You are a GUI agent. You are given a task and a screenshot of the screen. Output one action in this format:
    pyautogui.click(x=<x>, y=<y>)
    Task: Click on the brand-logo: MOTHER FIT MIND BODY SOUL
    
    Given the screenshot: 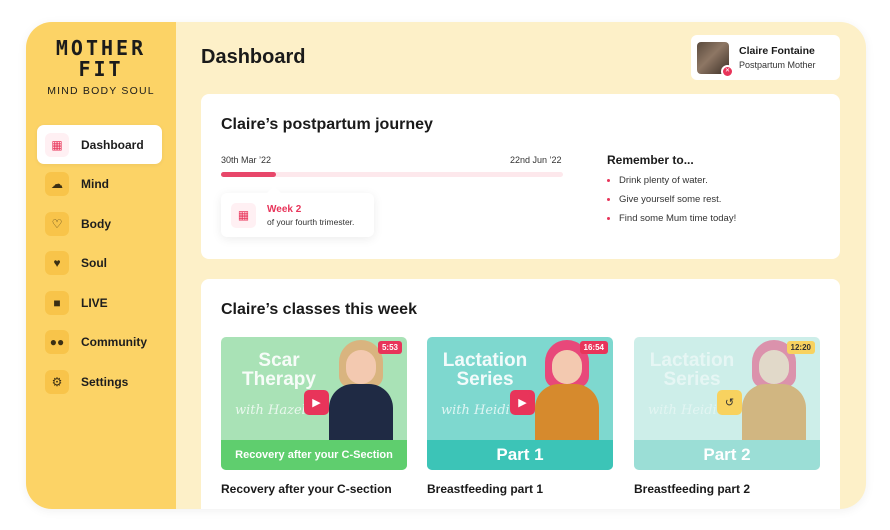 What is the action you would take?
    pyautogui.click(x=101, y=67)
    